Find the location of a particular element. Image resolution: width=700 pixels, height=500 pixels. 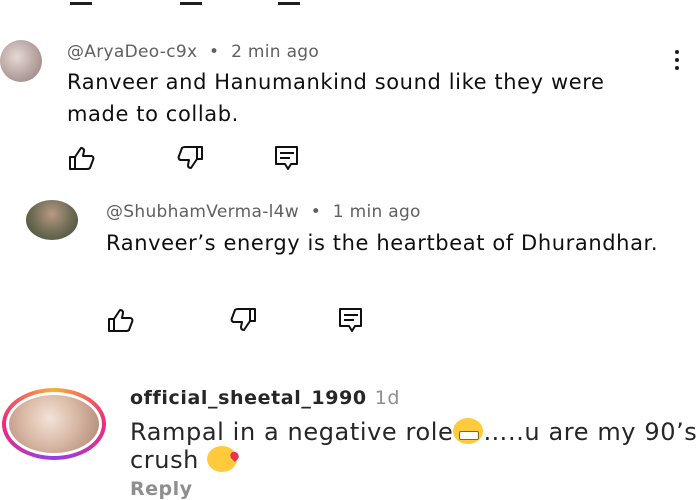

grimacing-face-emoji is located at coordinates (468, 431).